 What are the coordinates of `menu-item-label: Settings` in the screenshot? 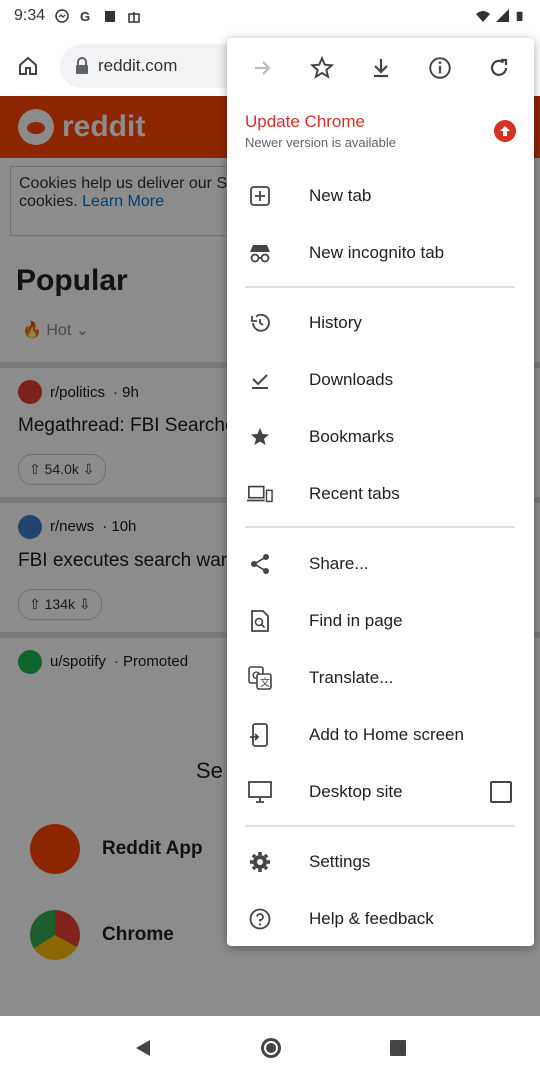 It's located at (340, 861).